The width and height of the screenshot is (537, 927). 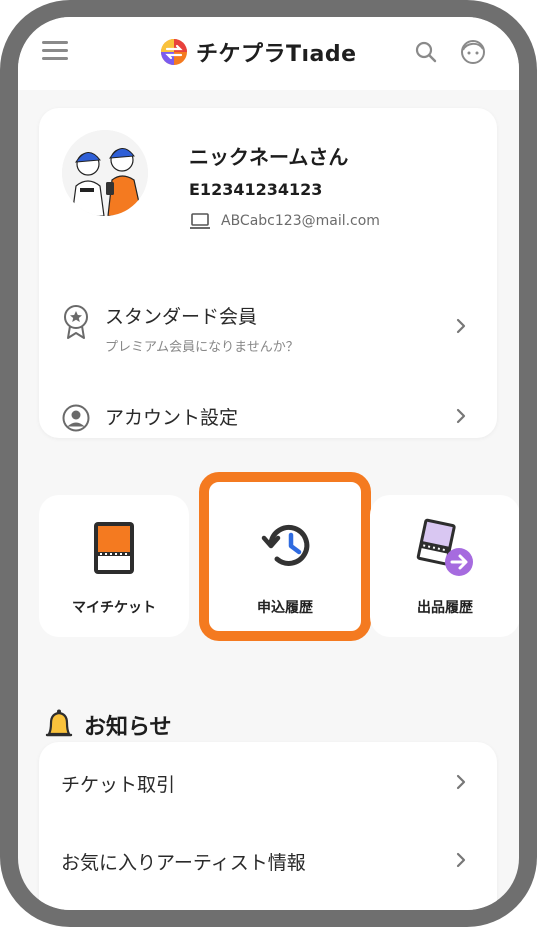 I want to click on avatar, so click(x=105, y=173).